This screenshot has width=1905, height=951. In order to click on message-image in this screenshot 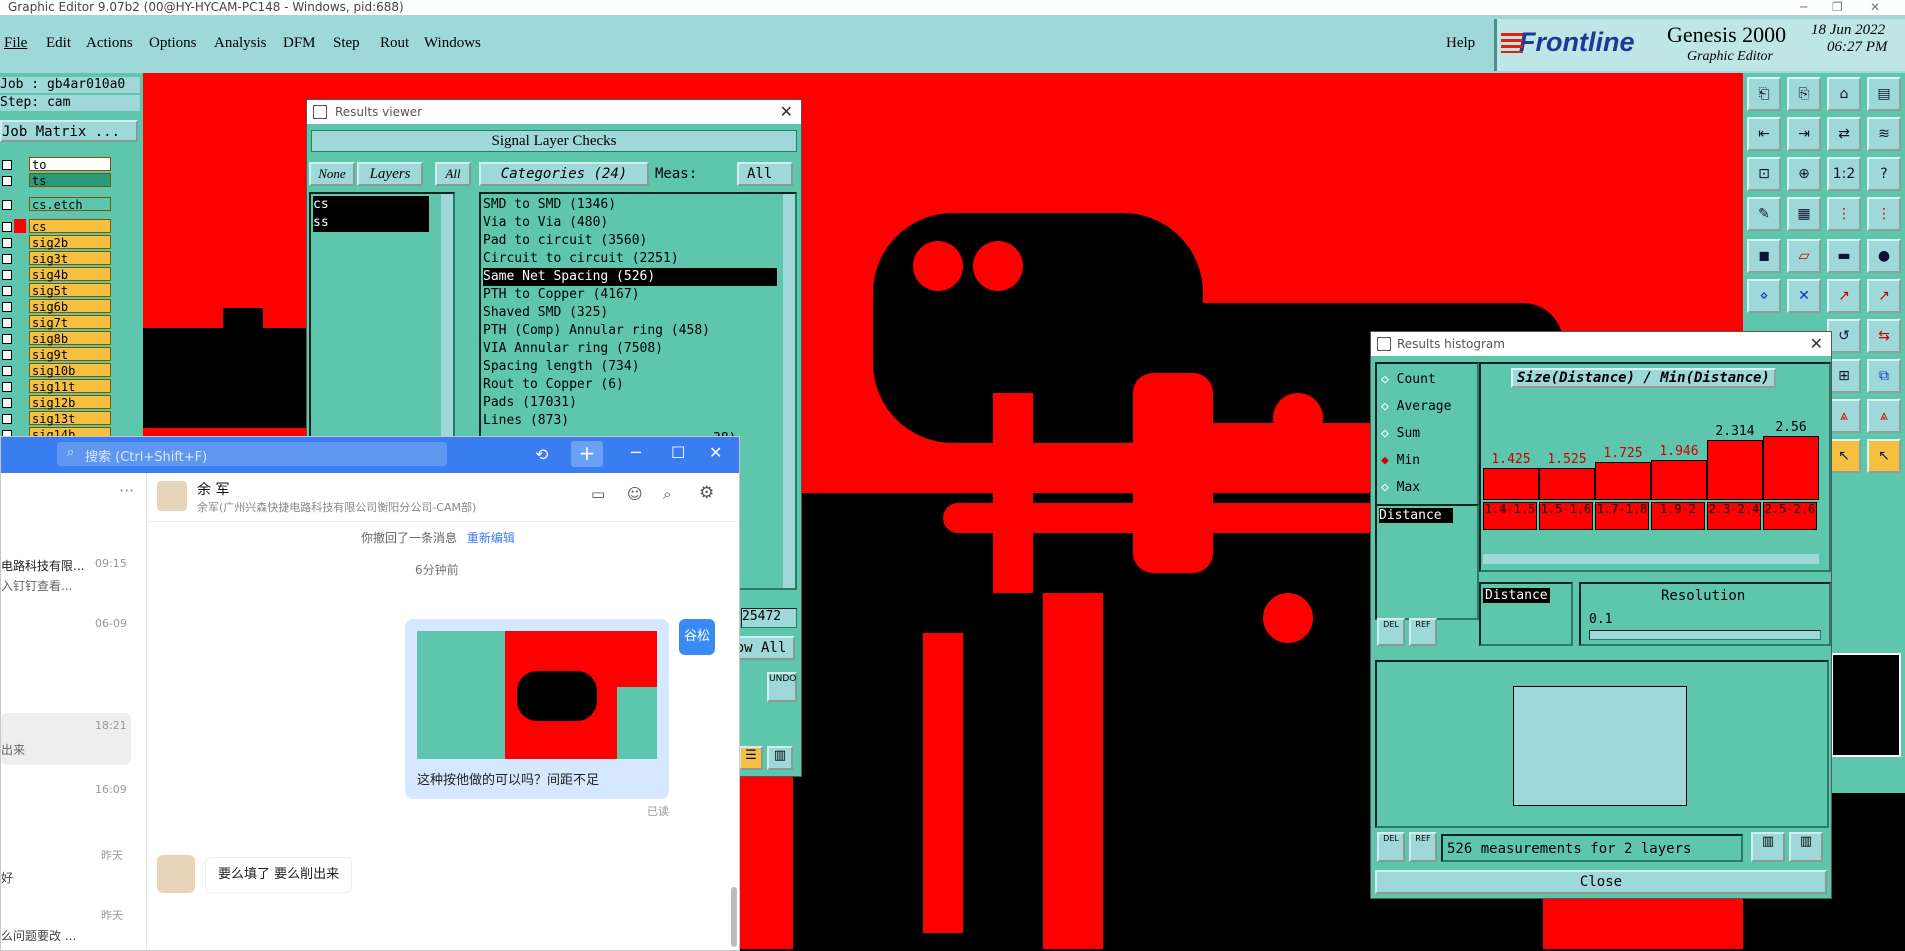, I will do `click(537, 695)`.